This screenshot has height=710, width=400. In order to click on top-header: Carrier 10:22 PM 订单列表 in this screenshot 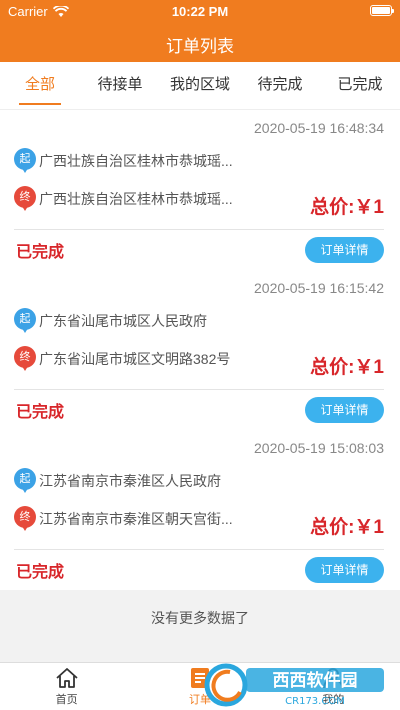, I will do `click(200, 31)`.